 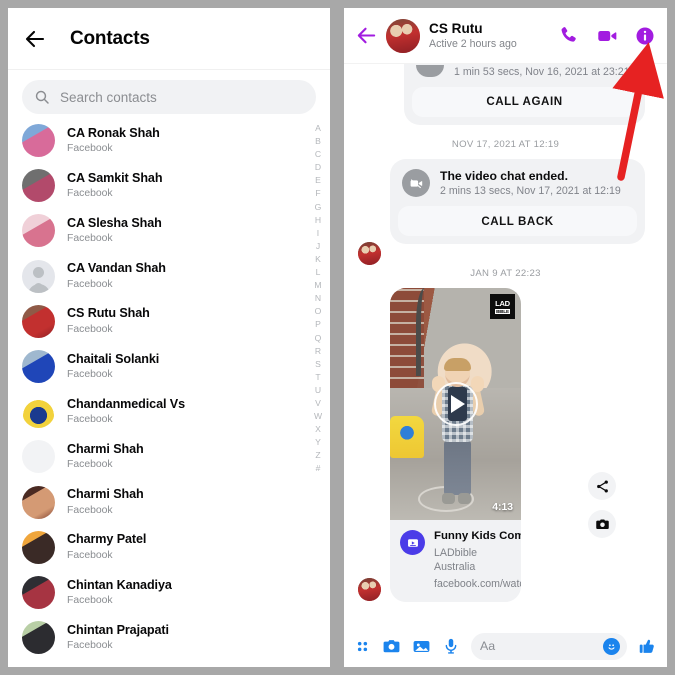 What do you see at coordinates (430, 71) in the screenshot?
I see `call-status-icon` at bounding box center [430, 71].